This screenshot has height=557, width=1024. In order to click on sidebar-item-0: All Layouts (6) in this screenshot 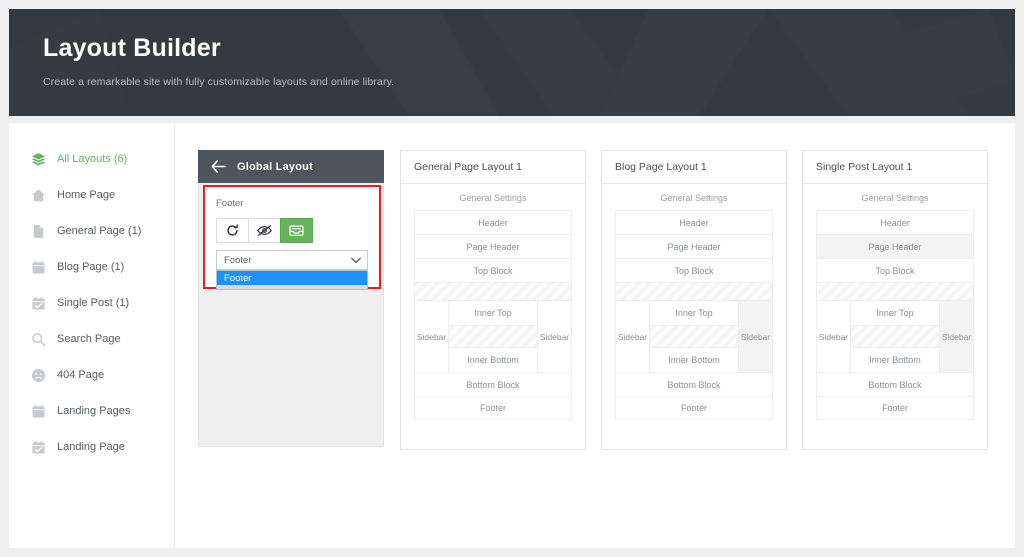, I will do `click(91, 159)`.